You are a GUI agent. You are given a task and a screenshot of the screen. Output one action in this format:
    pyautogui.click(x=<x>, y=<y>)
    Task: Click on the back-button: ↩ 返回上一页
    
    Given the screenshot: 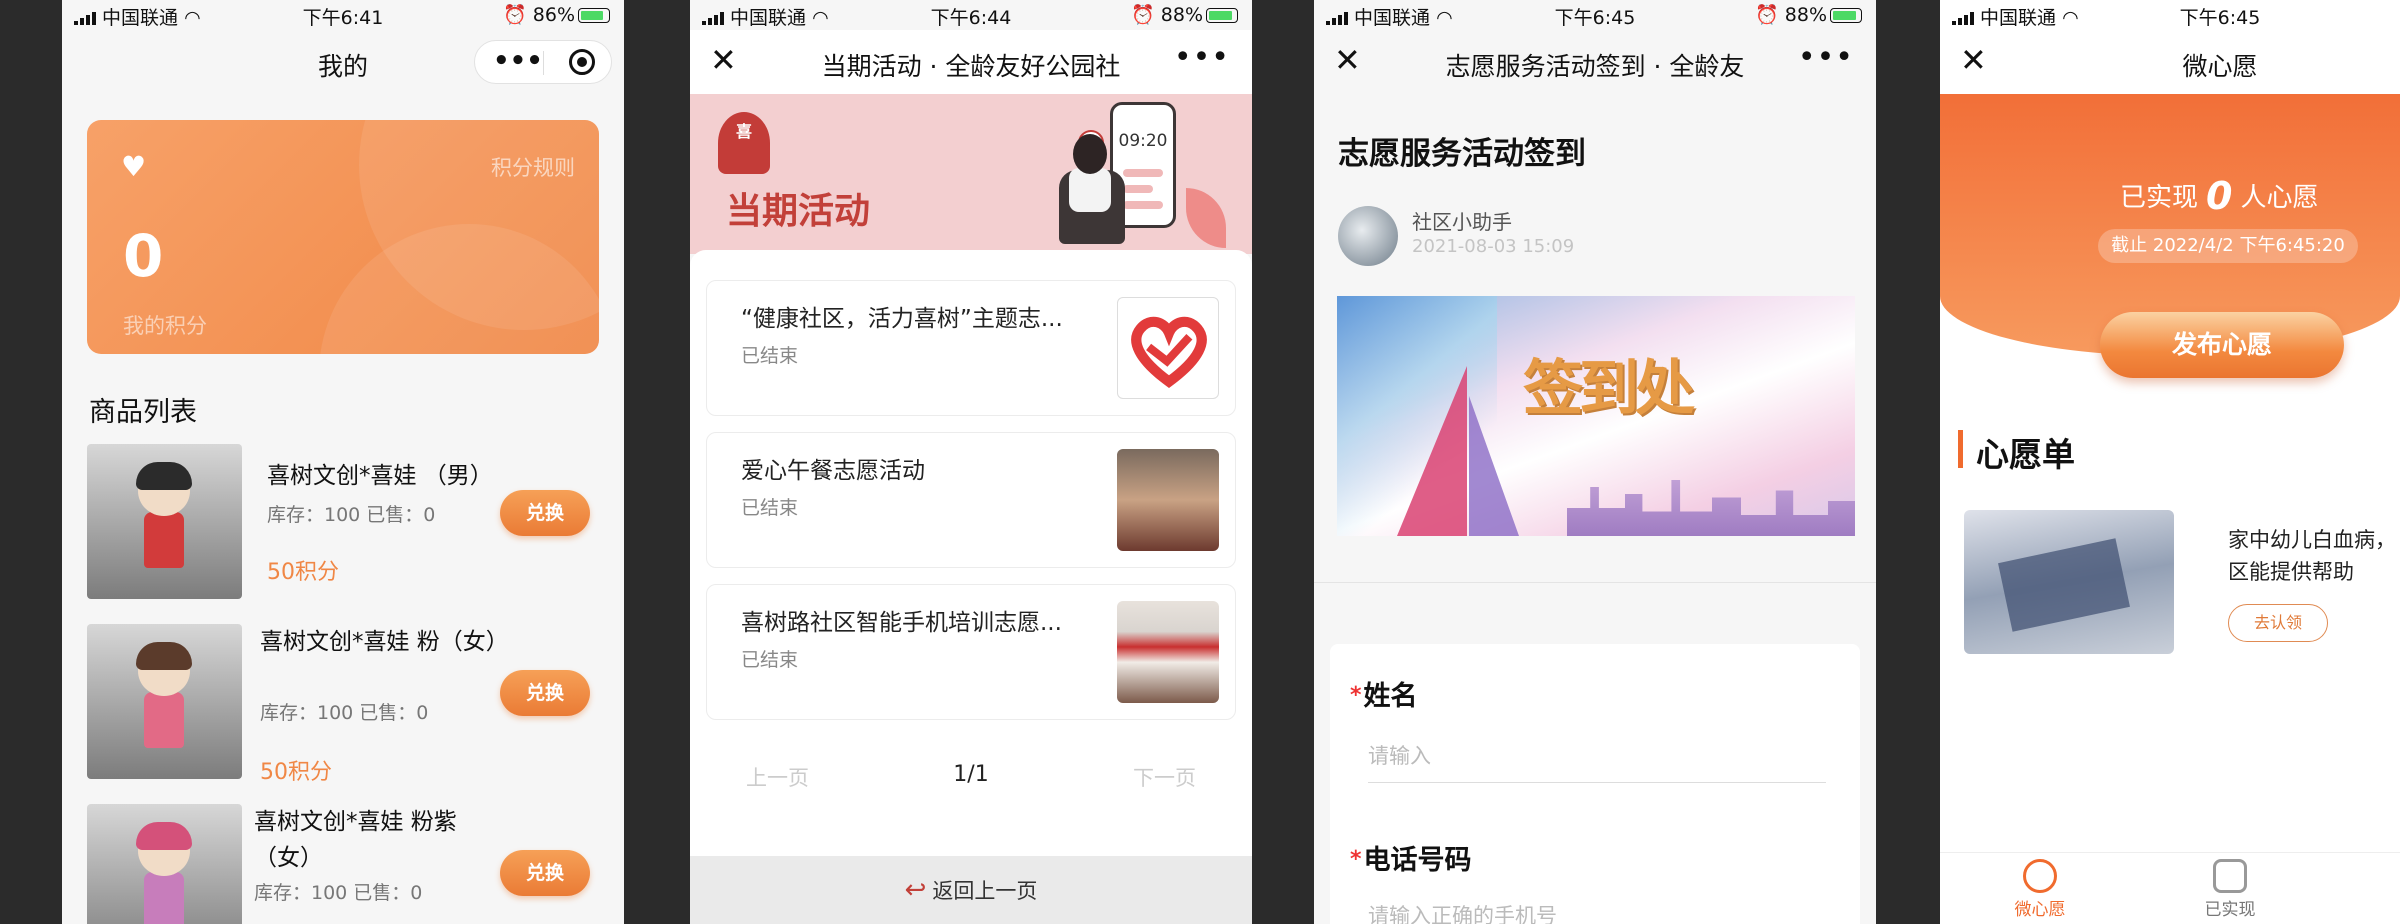 What is the action you would take?
    pyautogui.click(x=971, y=890)
    